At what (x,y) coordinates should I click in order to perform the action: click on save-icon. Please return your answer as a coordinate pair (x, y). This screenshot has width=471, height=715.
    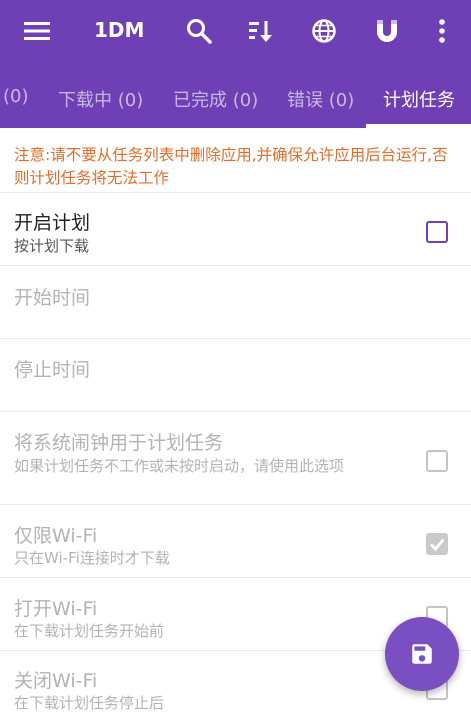
    Looking at the image, I should click on (422, 654).